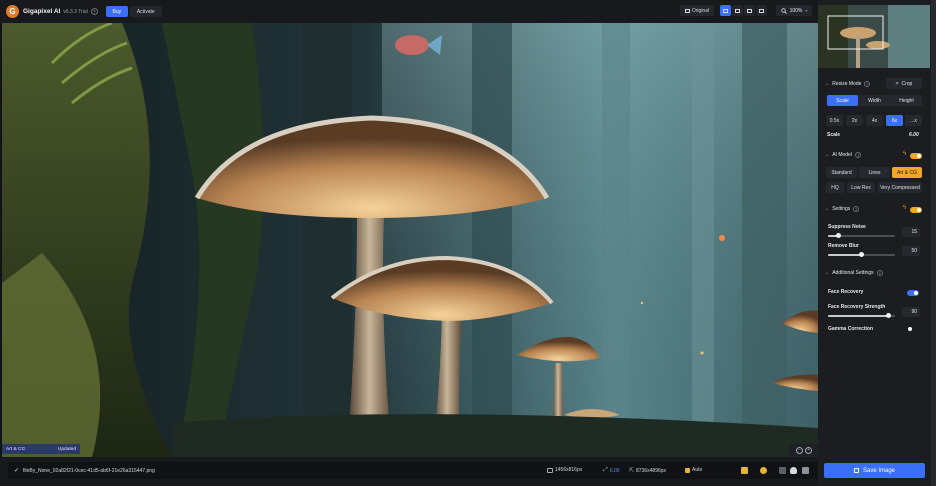  I want to click on ai-model-header: ⌄ AI Model ?, so click(843, 155).